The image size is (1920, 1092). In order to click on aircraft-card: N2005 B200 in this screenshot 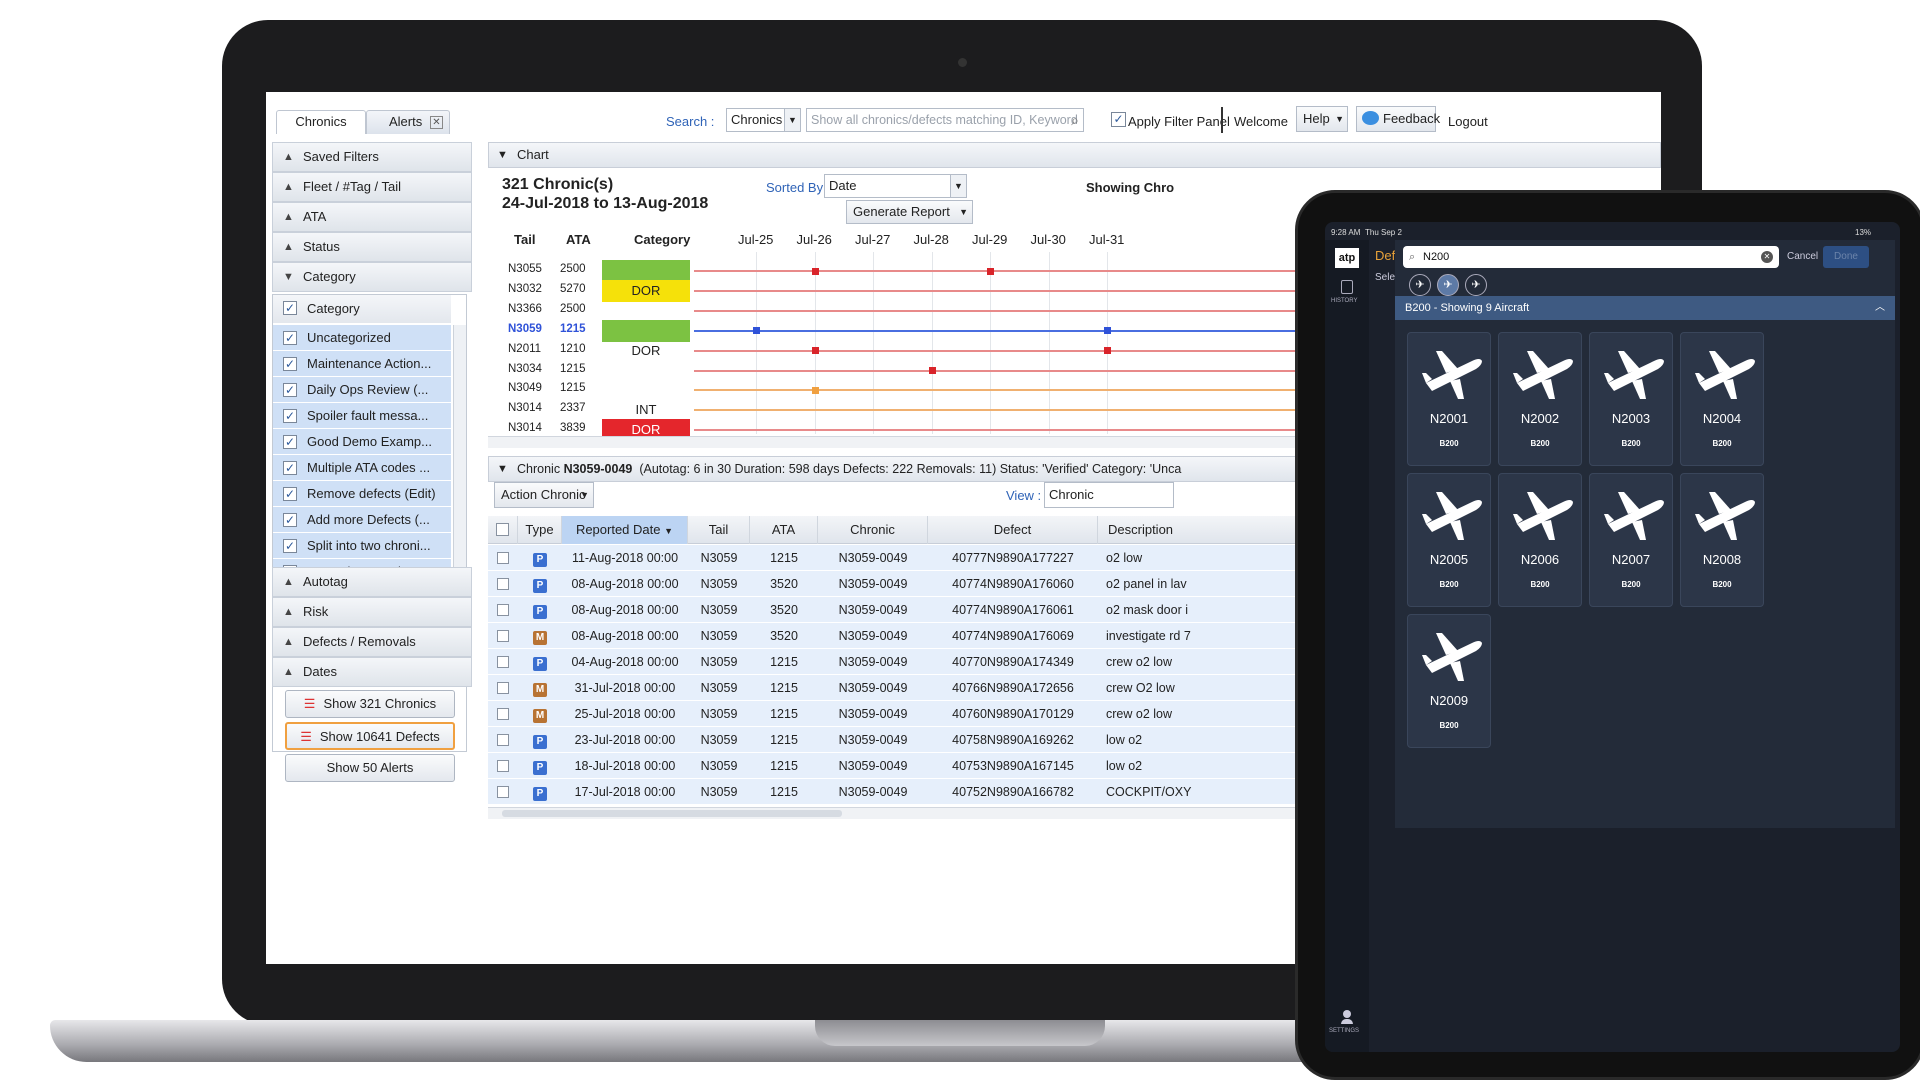, I will do `click(1449, 540)`.